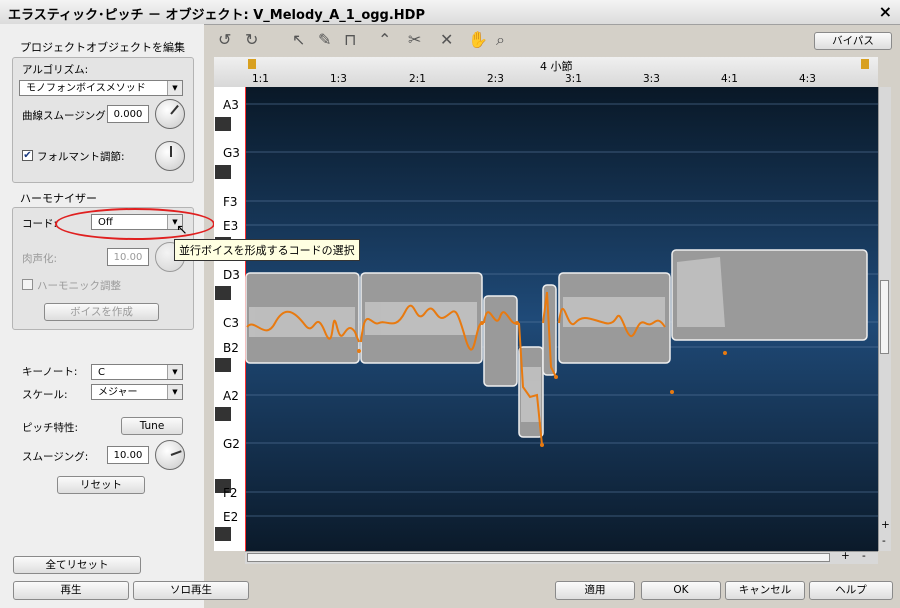 The image size is (900, 608). Describe the element at coordinates (81, 157) in the screenshot. I see `formant-label: フォルマント調節:` at that location.